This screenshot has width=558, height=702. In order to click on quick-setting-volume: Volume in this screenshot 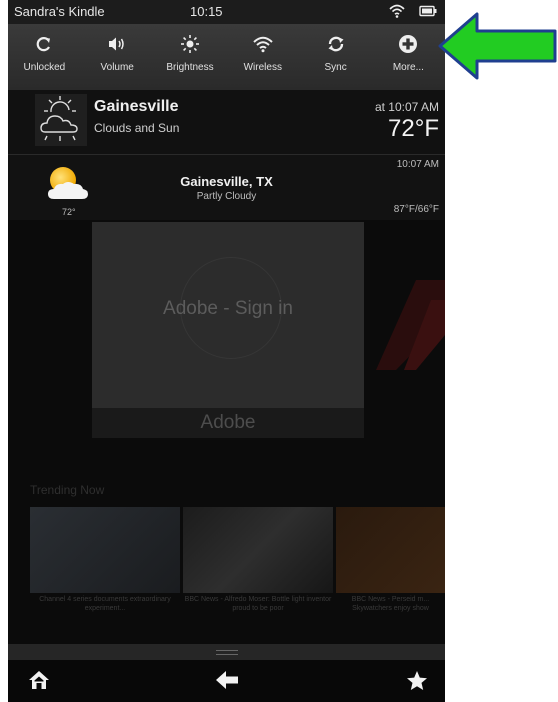, I will do `click(117, 57)`.